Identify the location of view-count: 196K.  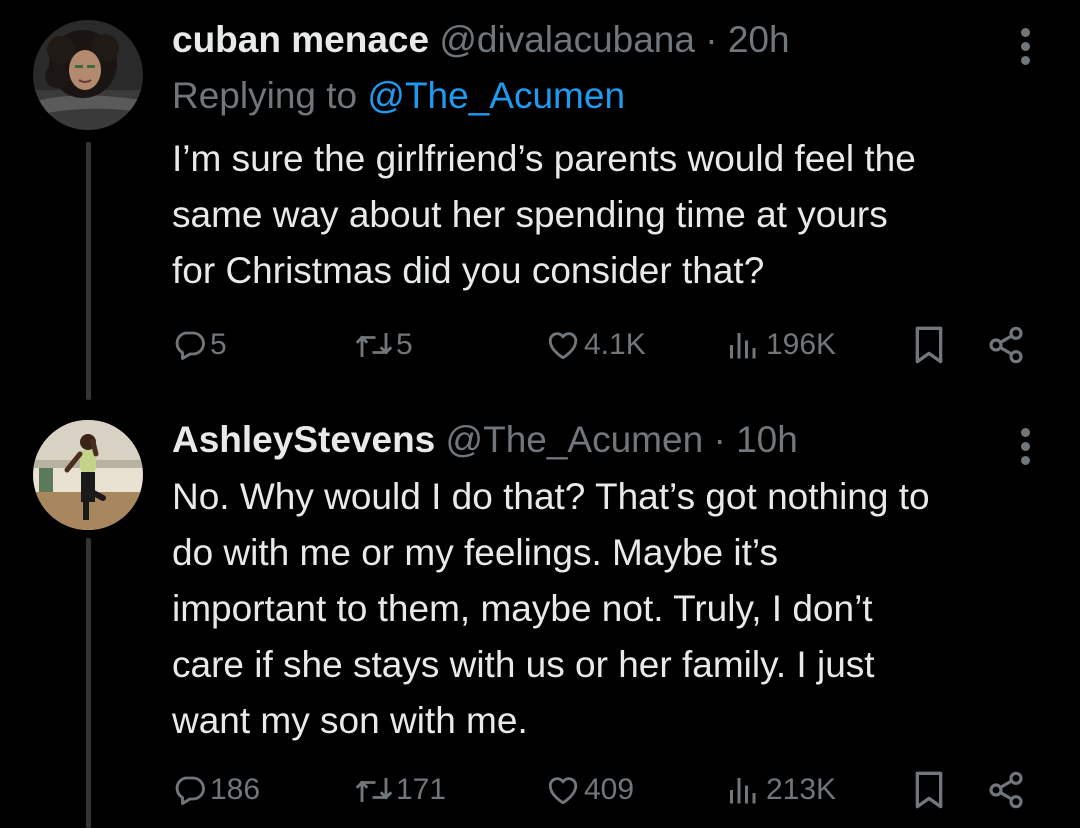
(801, 344).